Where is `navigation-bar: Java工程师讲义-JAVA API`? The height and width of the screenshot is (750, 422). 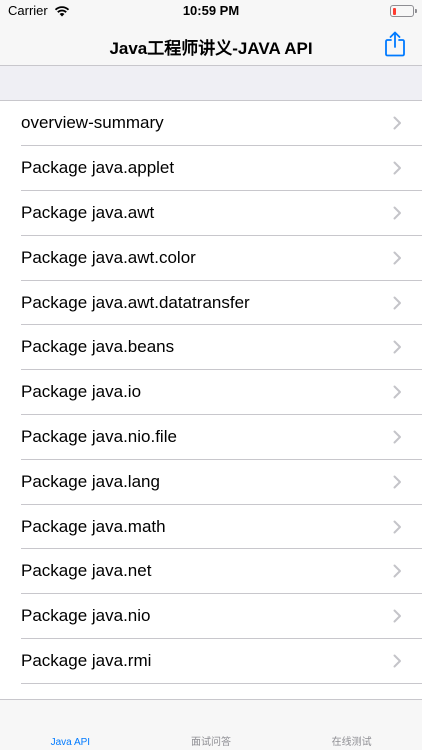 navigation-bar: Java工程师讲义-JAVA API is located at coordinates (211, 44).